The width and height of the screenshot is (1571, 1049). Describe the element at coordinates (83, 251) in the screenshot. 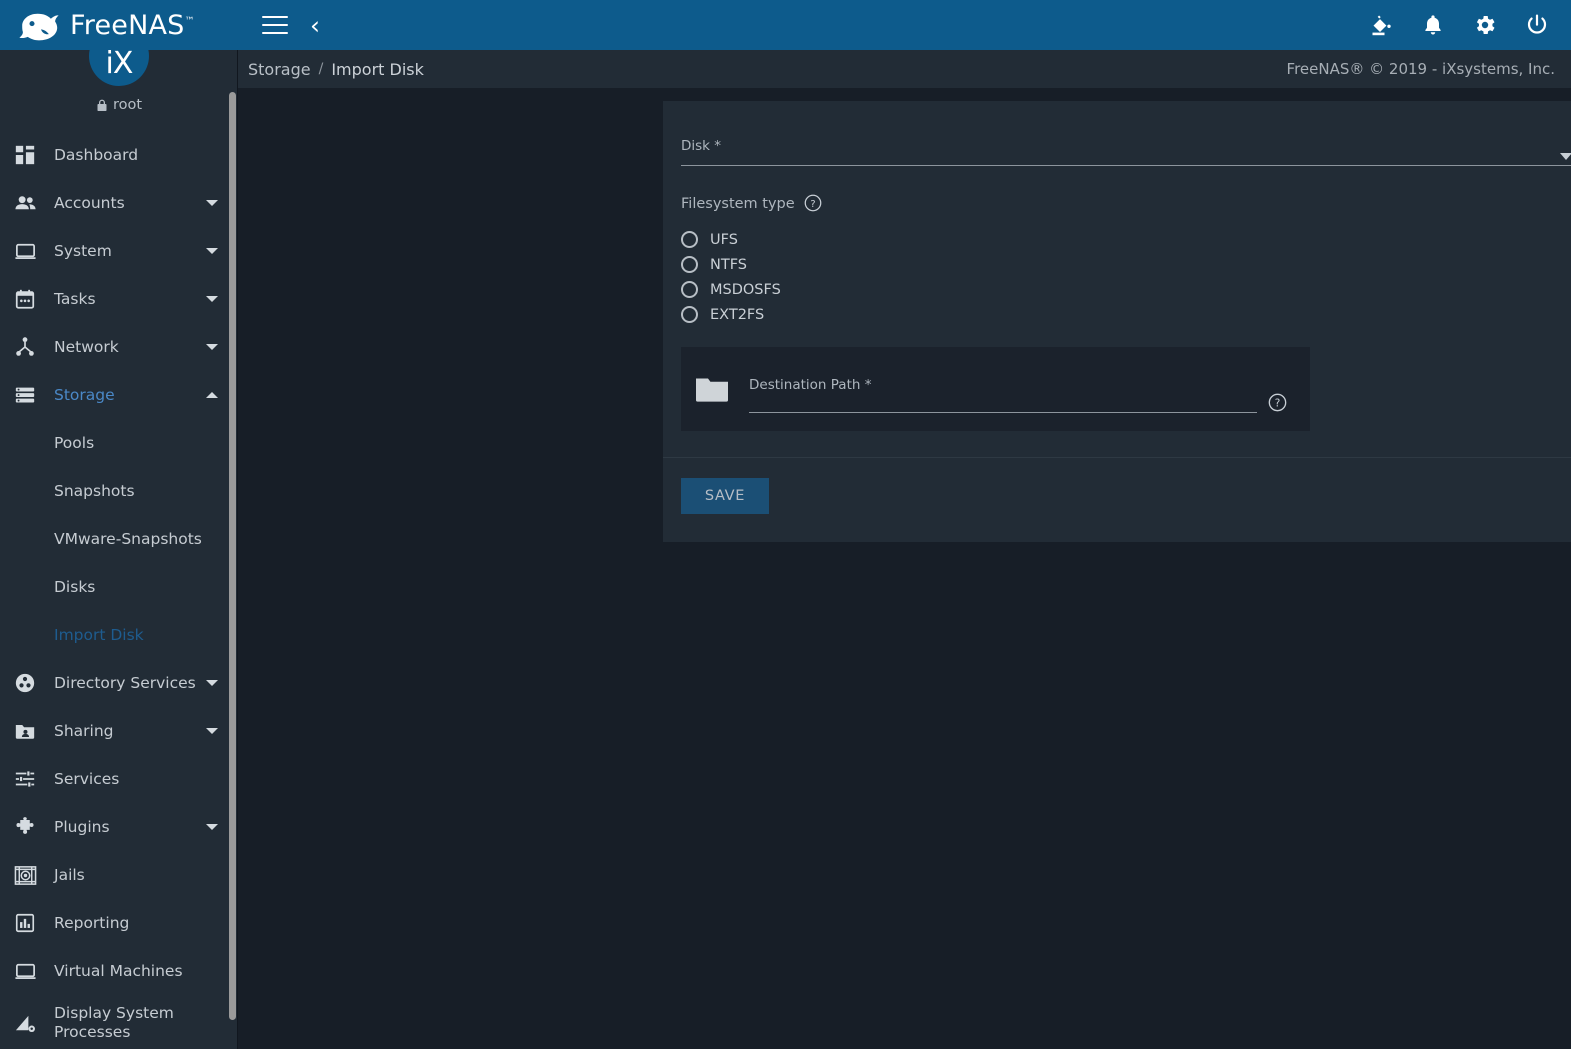

I see `sidebar-item-label: System` at that location.